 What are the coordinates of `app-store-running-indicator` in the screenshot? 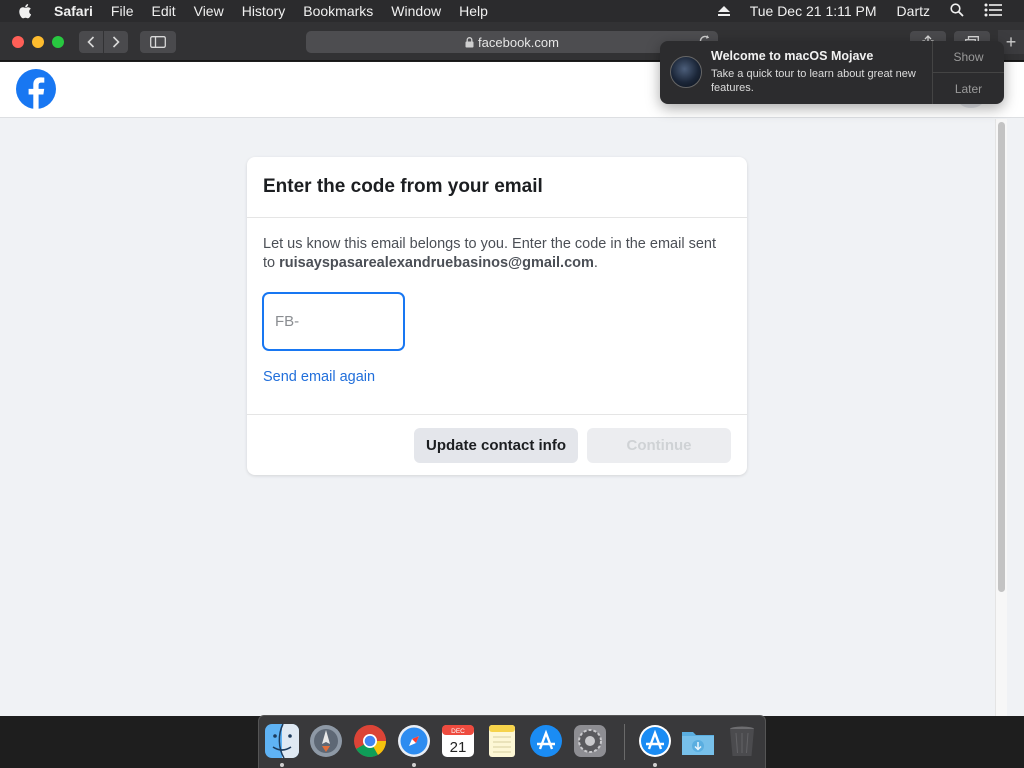 It's located at (655, 765).